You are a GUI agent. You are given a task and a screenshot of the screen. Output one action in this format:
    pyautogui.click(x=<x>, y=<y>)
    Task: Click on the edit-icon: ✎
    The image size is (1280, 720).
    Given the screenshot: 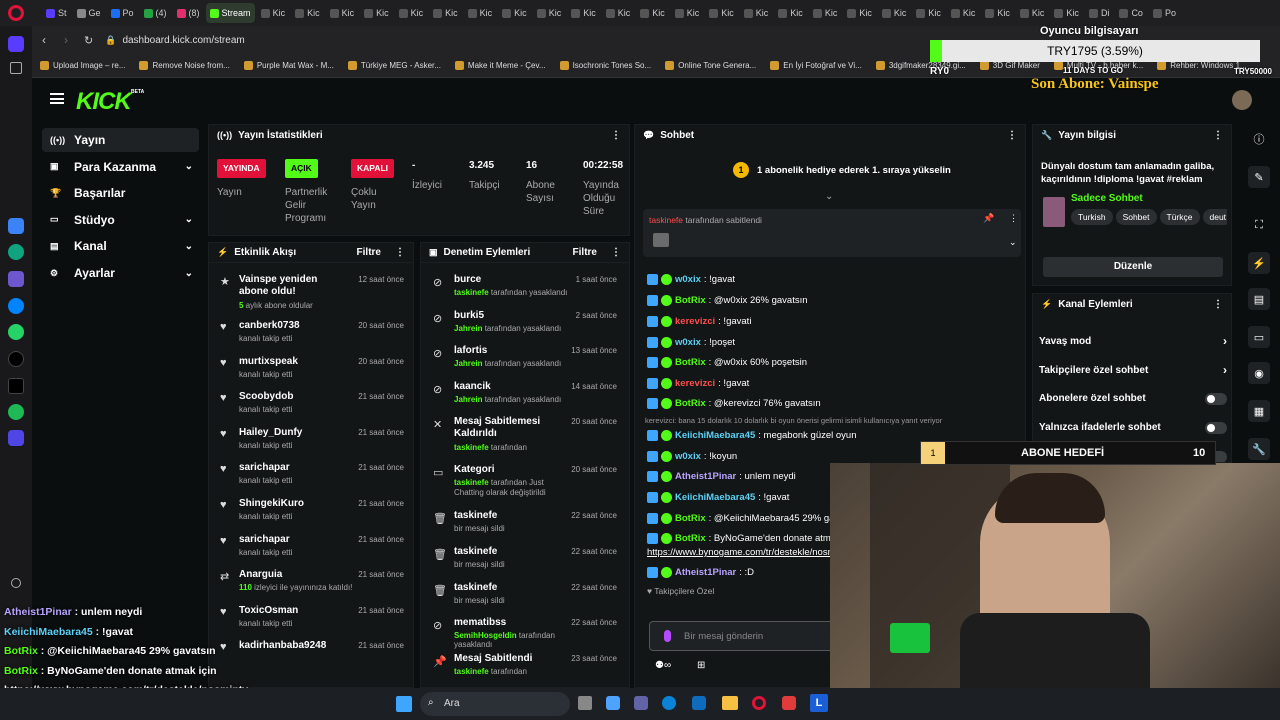 What is the action you would take?
    pyautogui.click(x=1259, y=177)
    